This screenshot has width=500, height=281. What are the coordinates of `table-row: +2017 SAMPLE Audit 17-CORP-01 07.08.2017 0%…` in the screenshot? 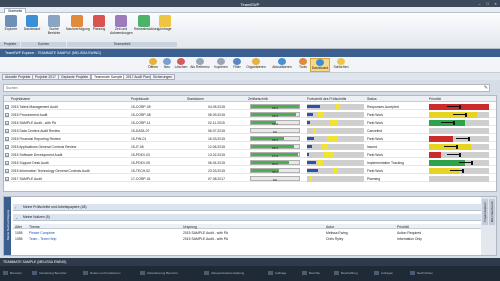 It's located at (250, 178).